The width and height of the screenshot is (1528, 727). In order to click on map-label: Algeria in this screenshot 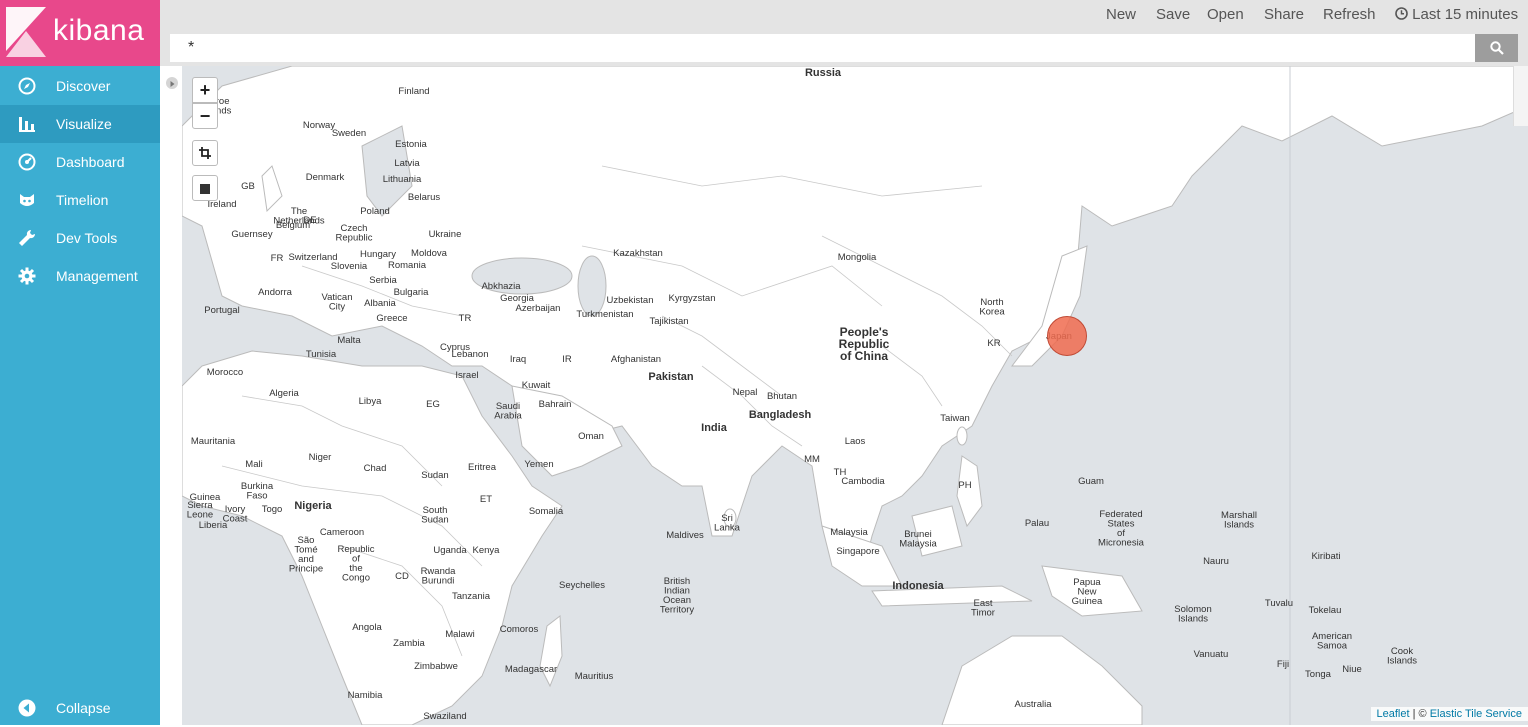, I will do `click(284, 393)`.